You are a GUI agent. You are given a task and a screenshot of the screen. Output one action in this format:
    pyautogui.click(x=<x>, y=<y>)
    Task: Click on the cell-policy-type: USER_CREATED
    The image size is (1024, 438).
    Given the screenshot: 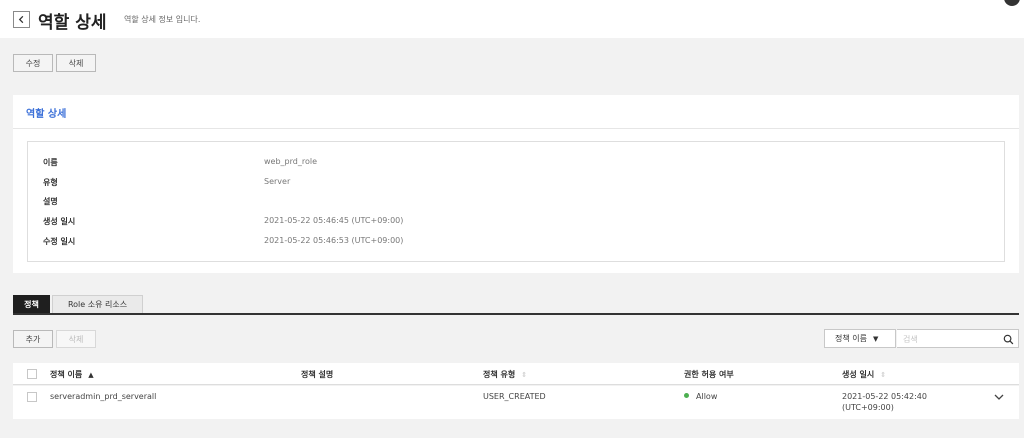 What is the action you would take?
    pyautogui.click(x=514, y=396)
    